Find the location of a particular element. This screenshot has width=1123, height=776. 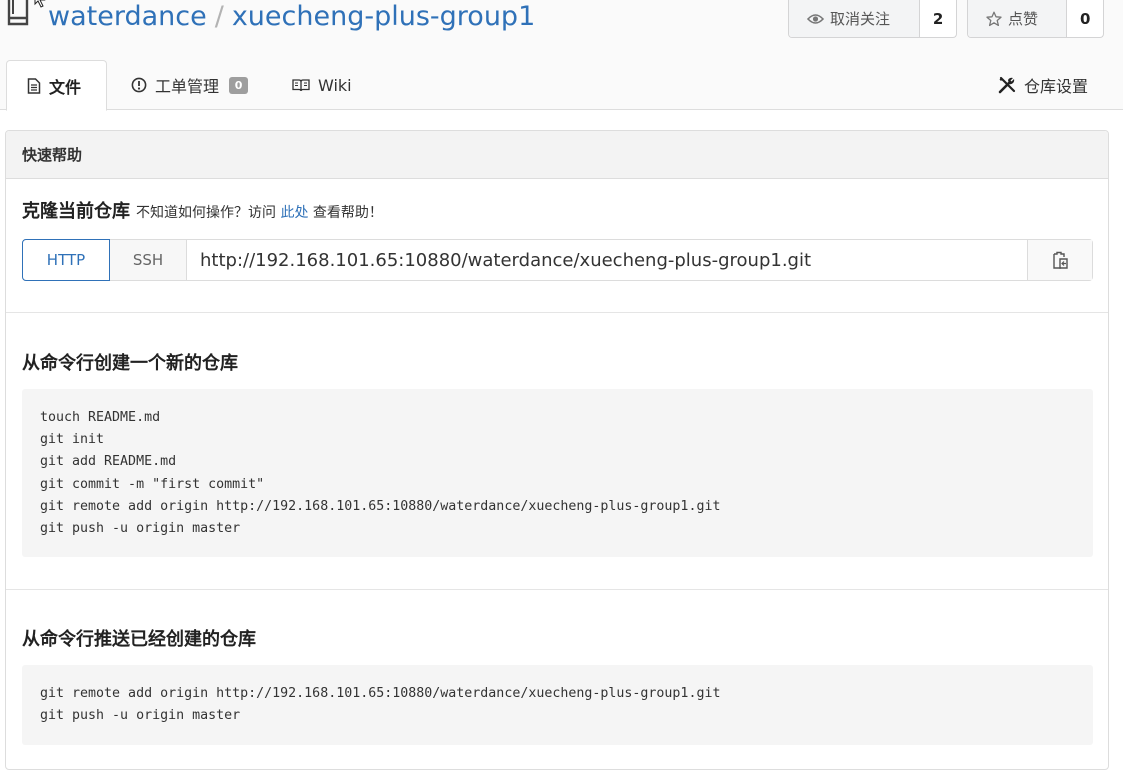

repo-name-link: xuecheng-plus-group1 is located at coordinates (383, 16).